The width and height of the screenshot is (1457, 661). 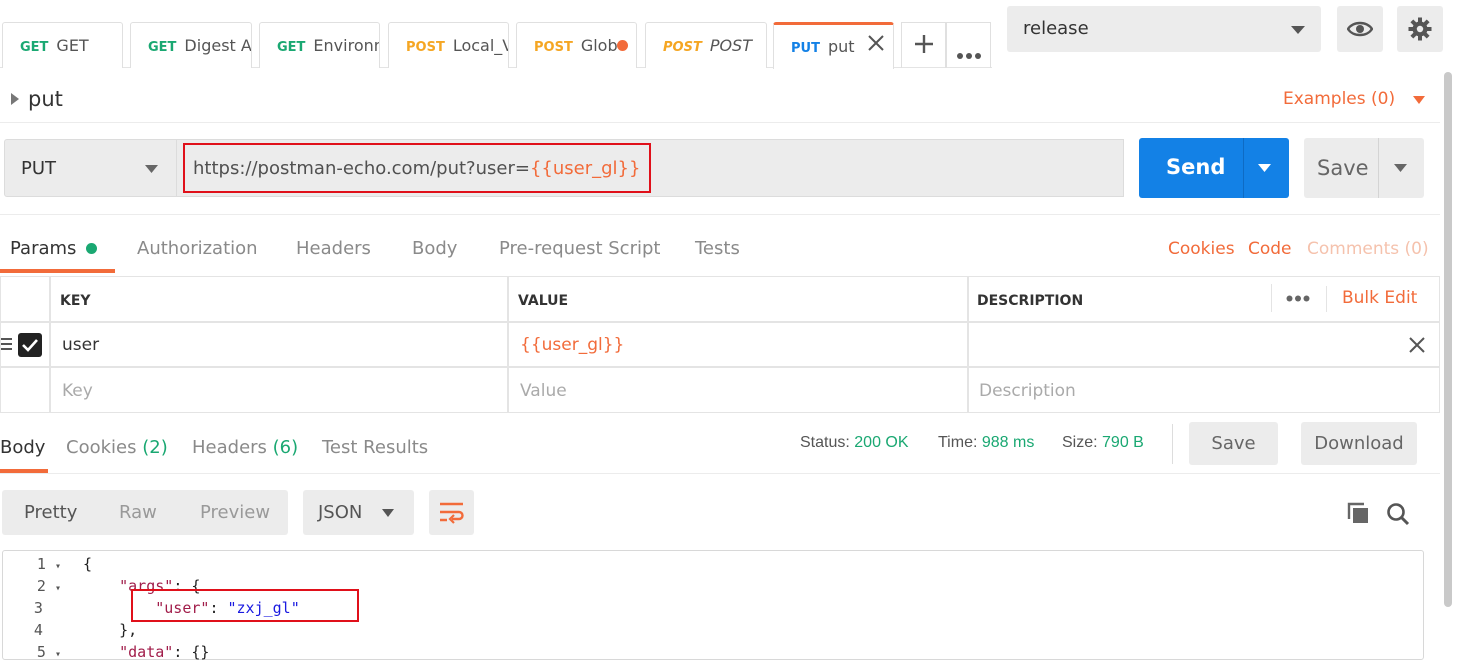 What do you see at coordinates (285, 447) in the screenshot?
I see `headers-count: (6)` at bounding box center [285, 447].